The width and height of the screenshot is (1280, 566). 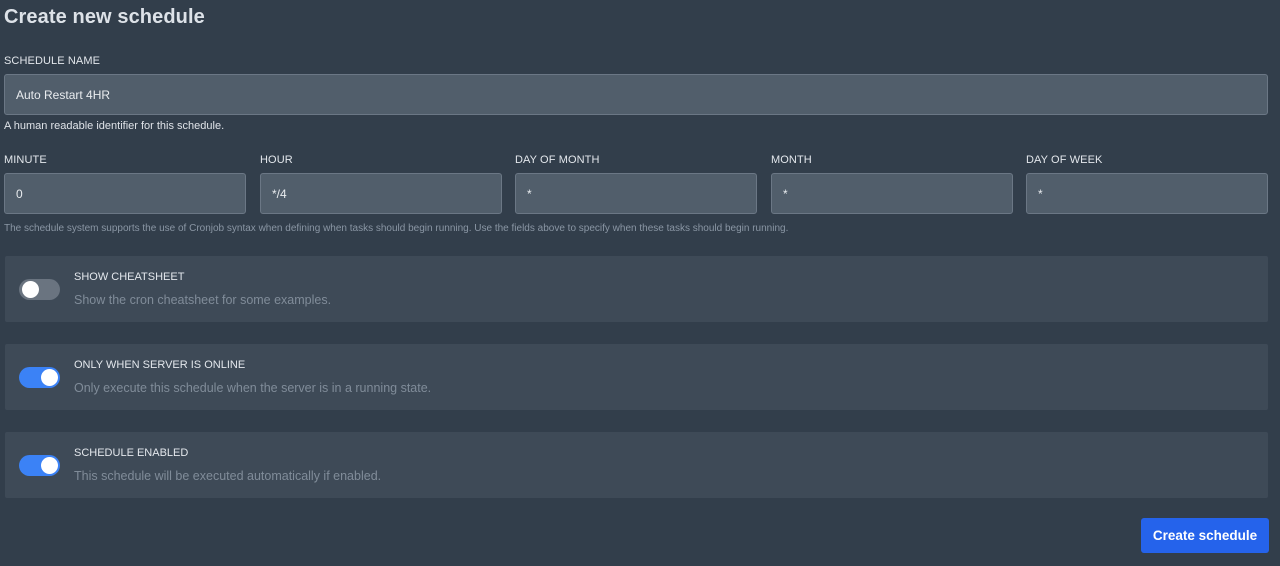 What do you see at coordinates (39, 289) in the screenshot?
I see `show-cheatsheet-toggle` at bounding box center [39, 289].